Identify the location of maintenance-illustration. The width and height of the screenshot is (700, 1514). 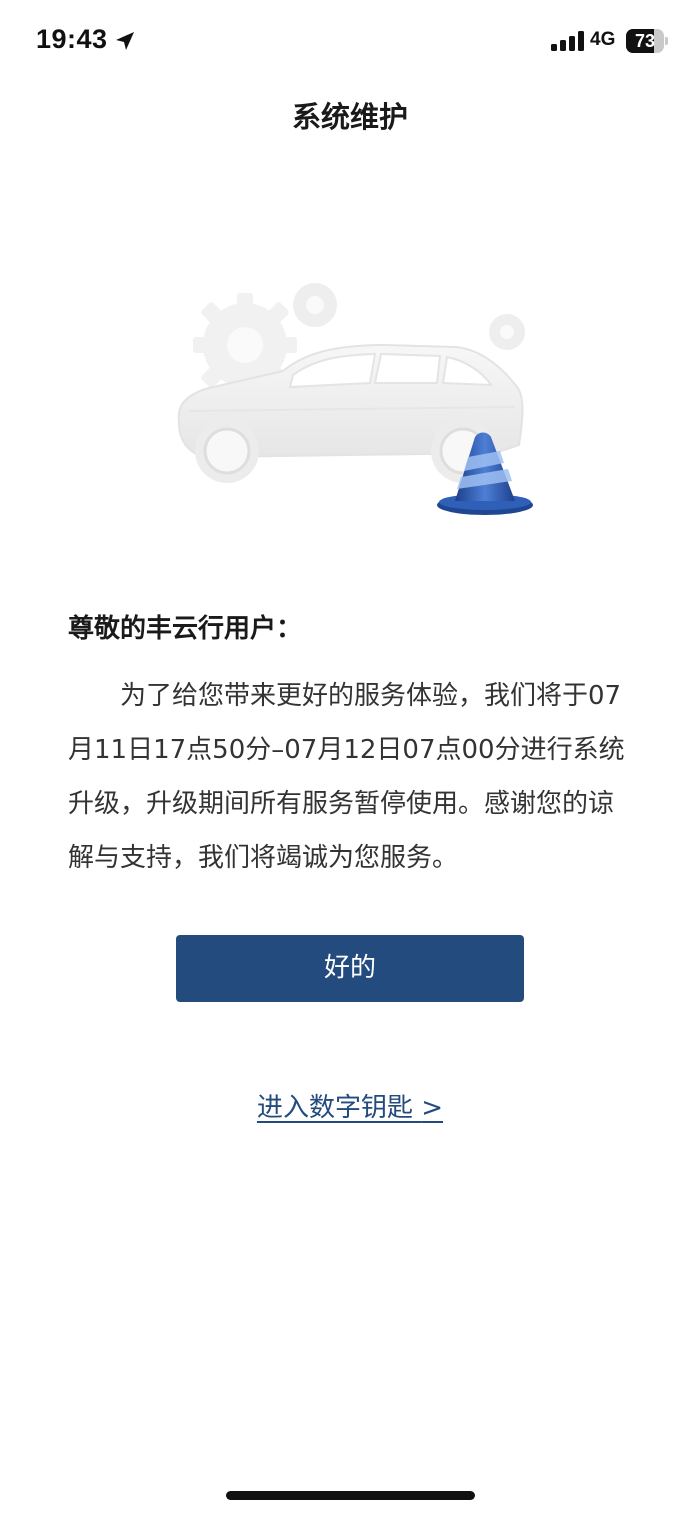
(355, 399).